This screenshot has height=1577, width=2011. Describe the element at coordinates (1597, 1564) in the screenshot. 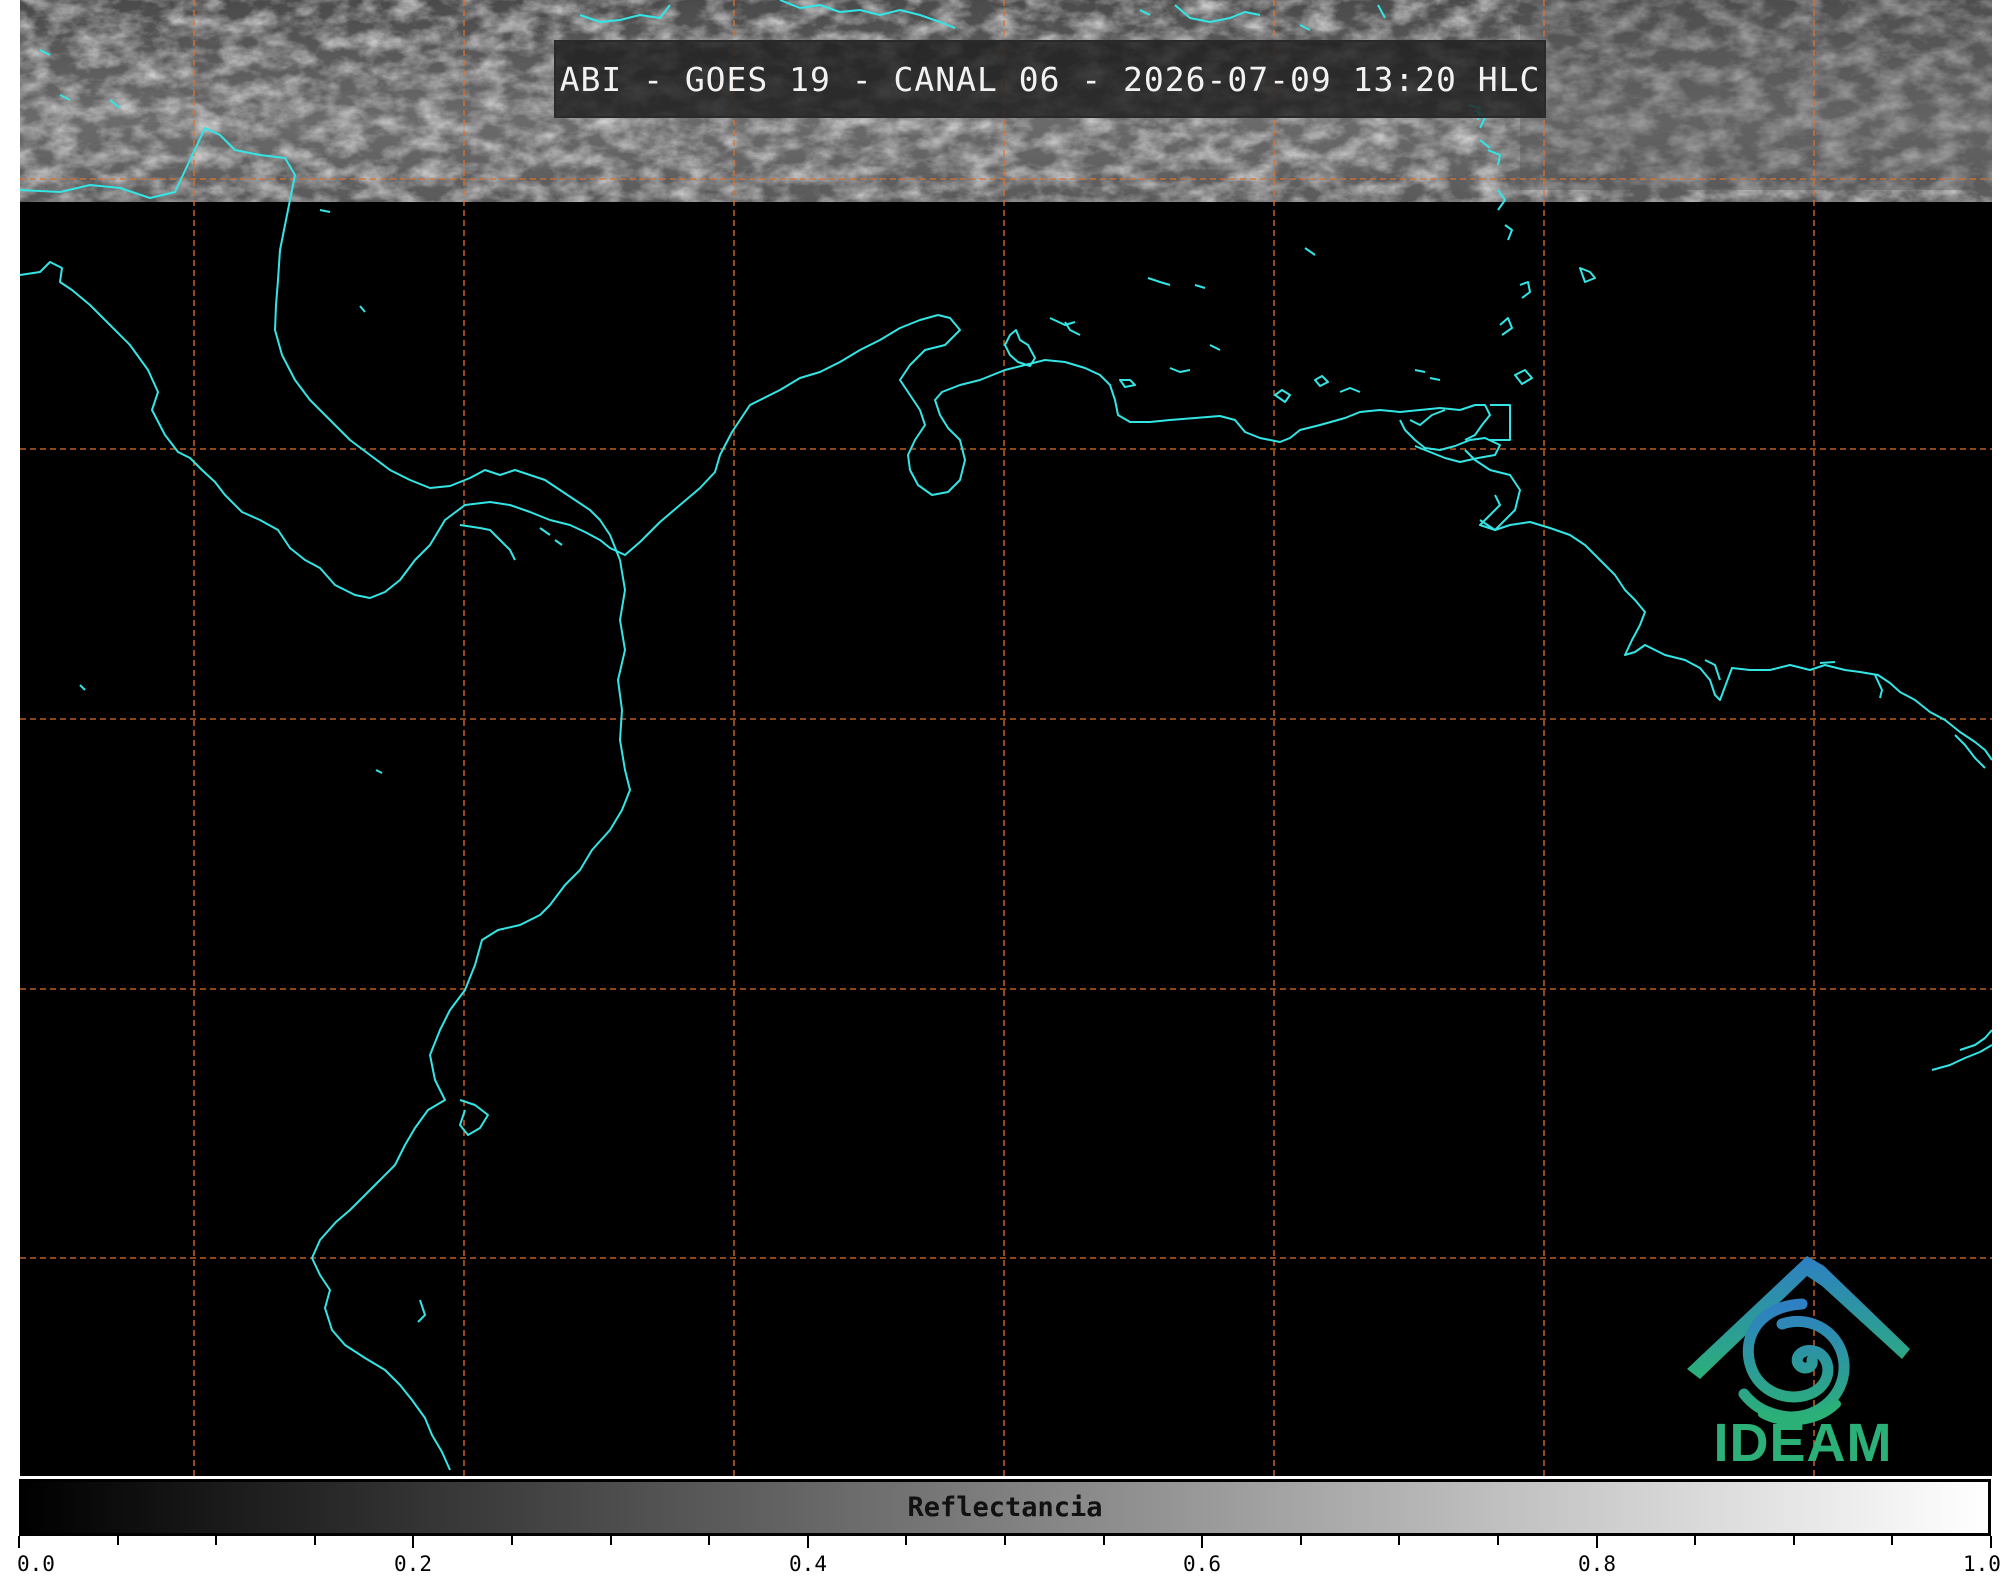

I see `colorbar-tick-label: 0.8` at that location.